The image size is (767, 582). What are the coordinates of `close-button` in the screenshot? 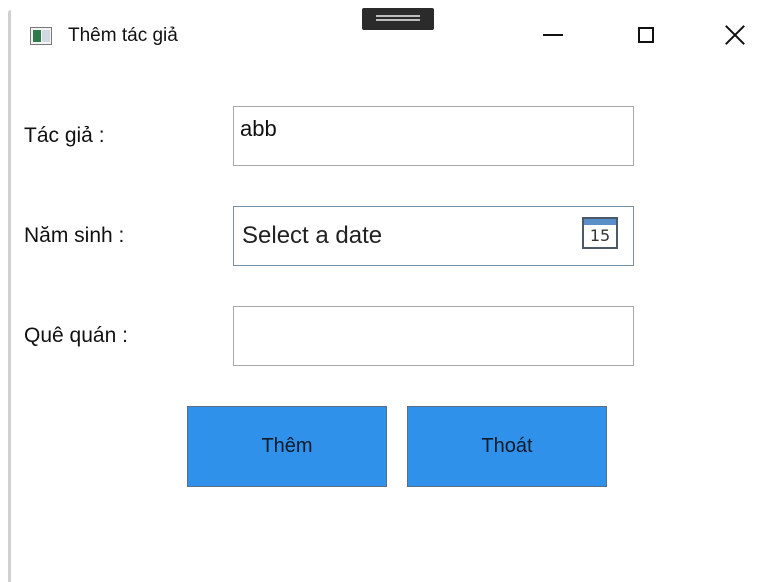 It's located at (735, 35).